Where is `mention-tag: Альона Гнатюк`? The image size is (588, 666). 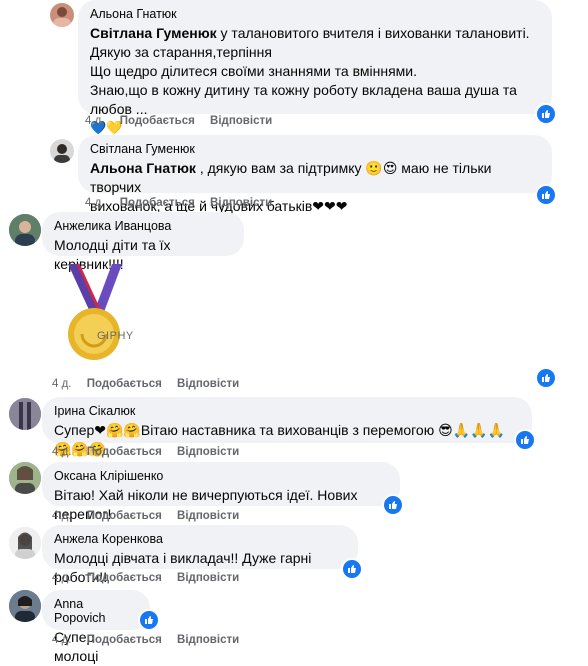 mention-tag: Альона Гнатюк is located at coordinates (143, 168).